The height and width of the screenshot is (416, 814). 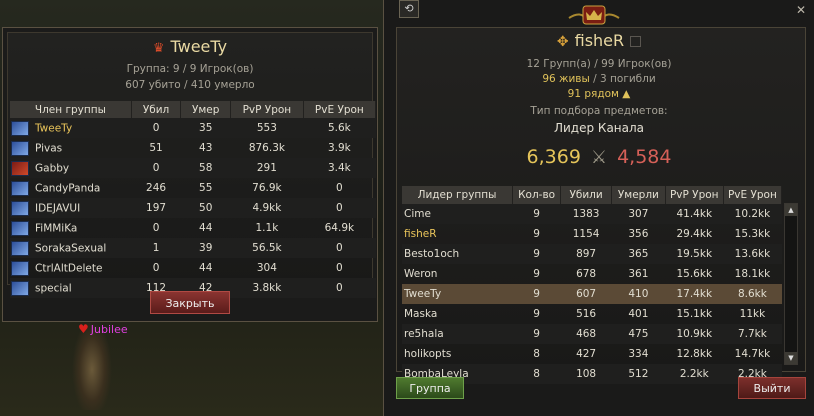 I want to click on close-icon: ✕, so click(x=801, y=10).